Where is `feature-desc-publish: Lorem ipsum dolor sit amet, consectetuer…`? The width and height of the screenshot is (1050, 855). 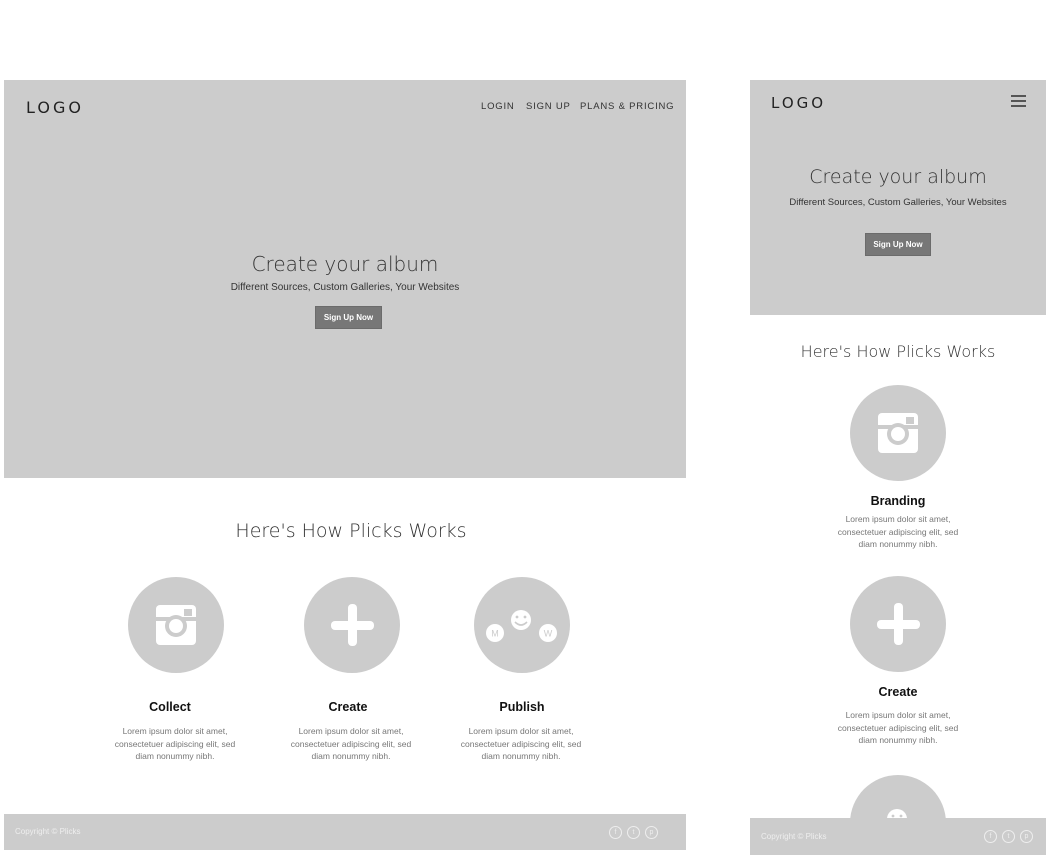
feature-desc-publish: Lorem ipsum dolor sit amet, consectetuer… is located at coordinates (521, 743).